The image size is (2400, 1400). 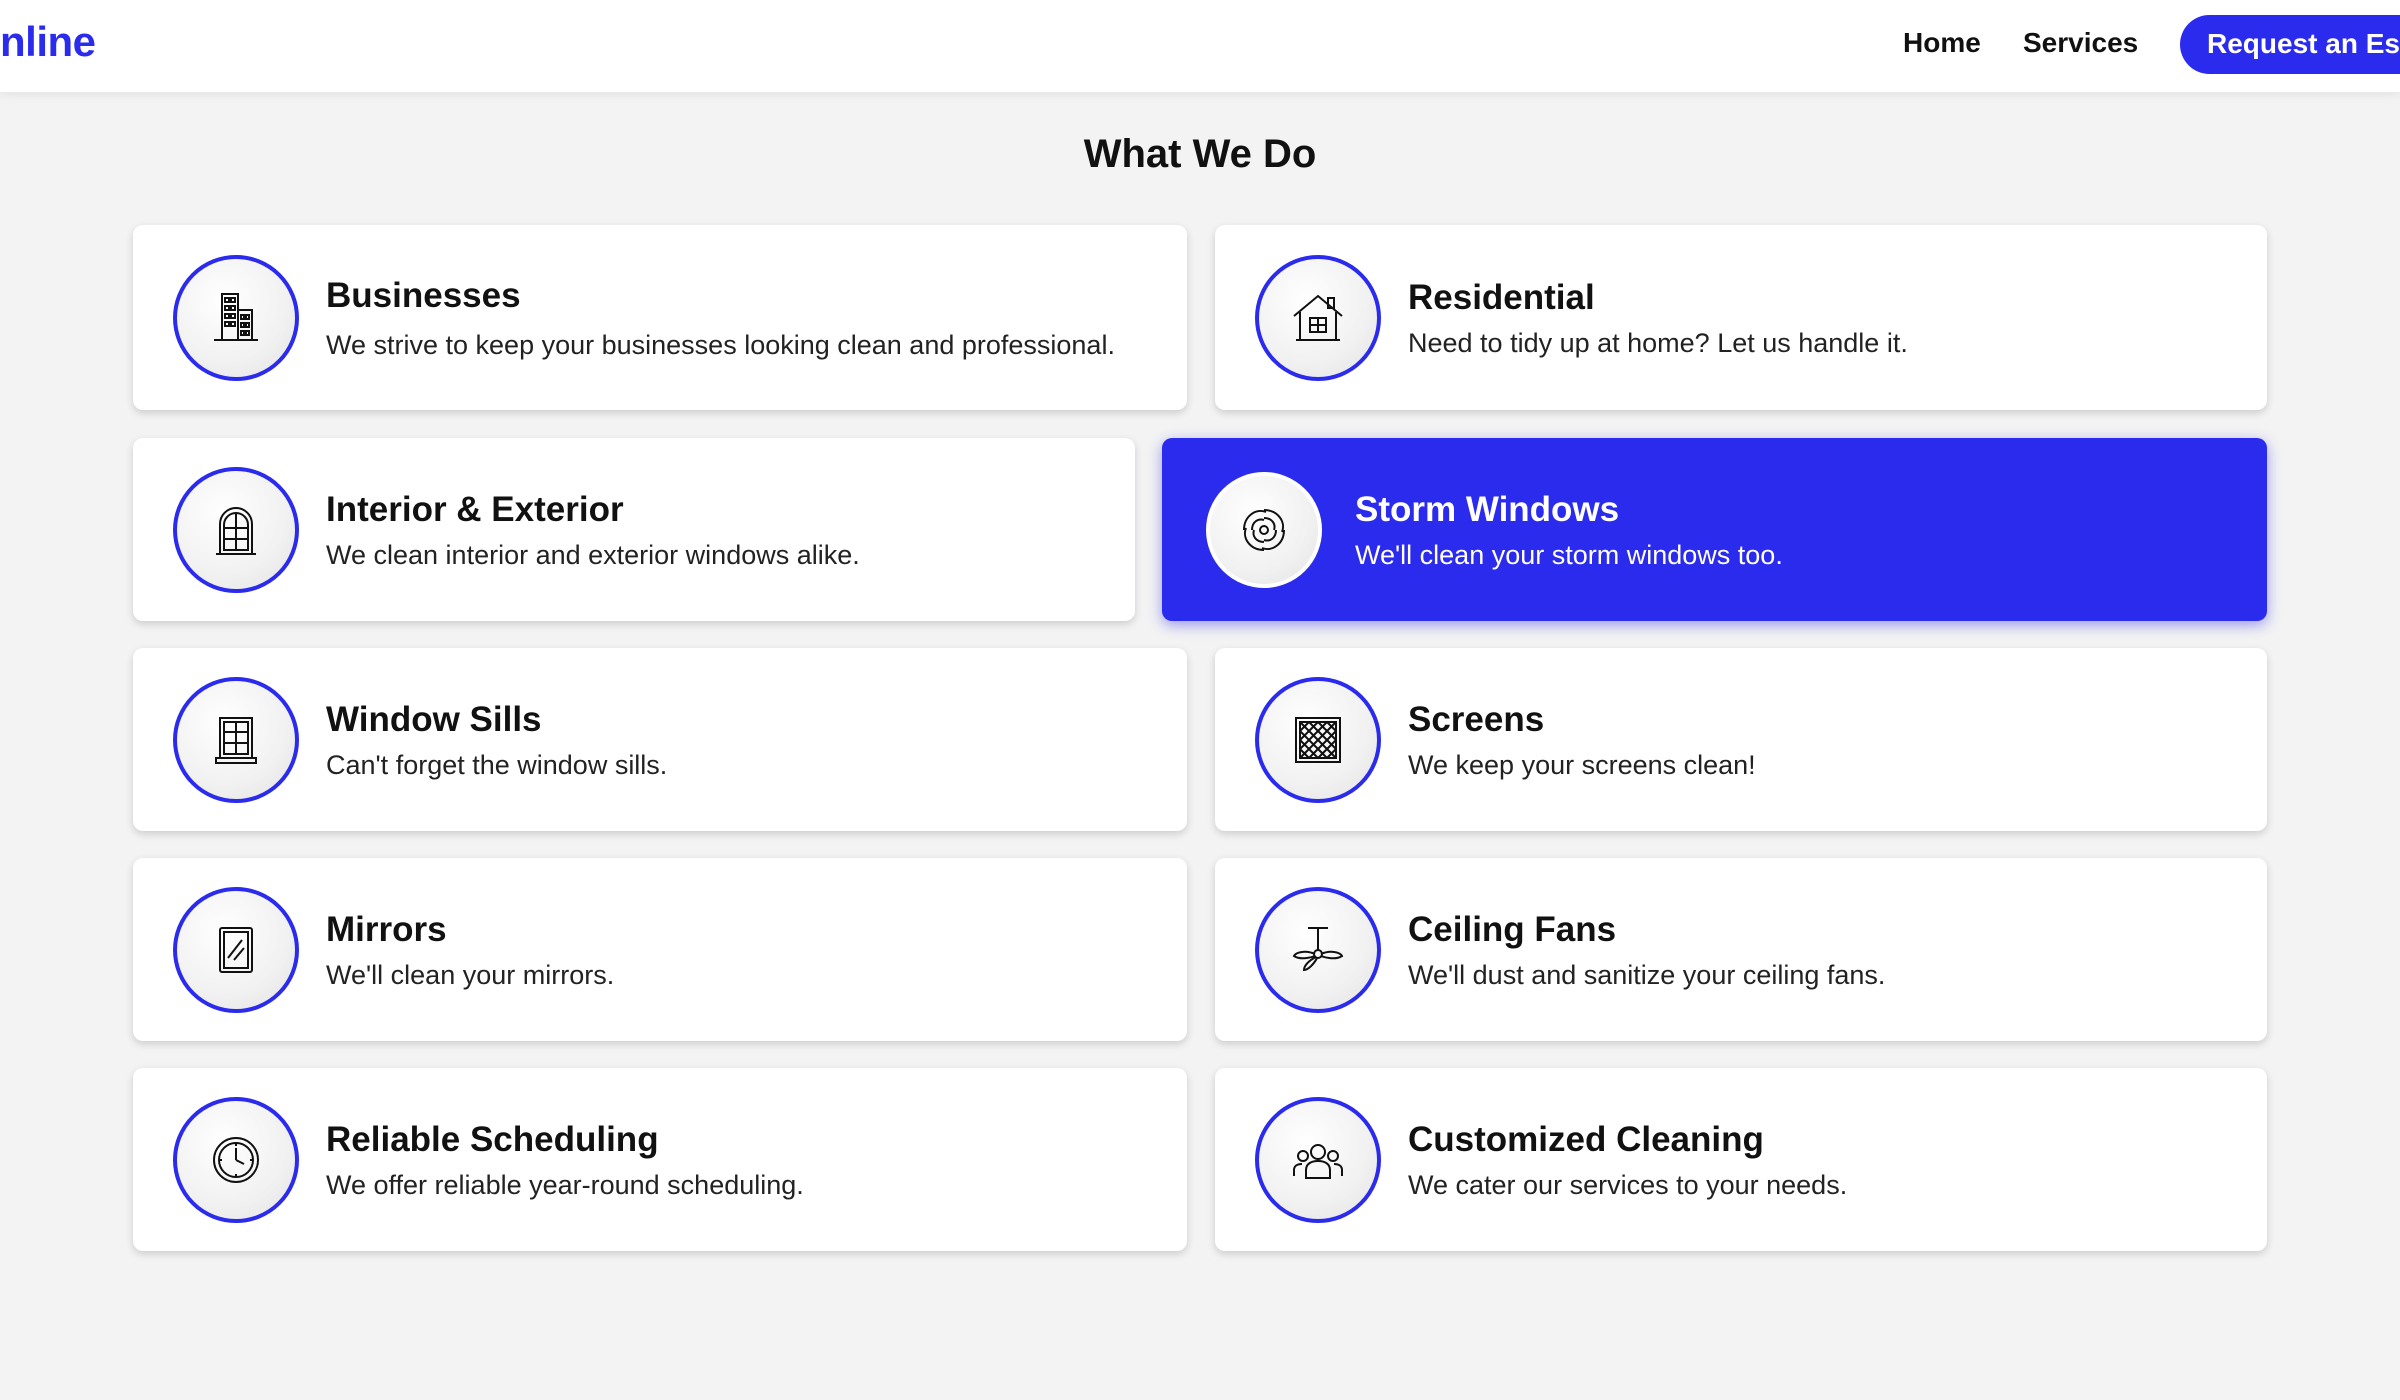 What do you see at coordinates (2080, 43) in the screenshot?
I see `nav-services-link: Services` at bounding box center [2080, 43].